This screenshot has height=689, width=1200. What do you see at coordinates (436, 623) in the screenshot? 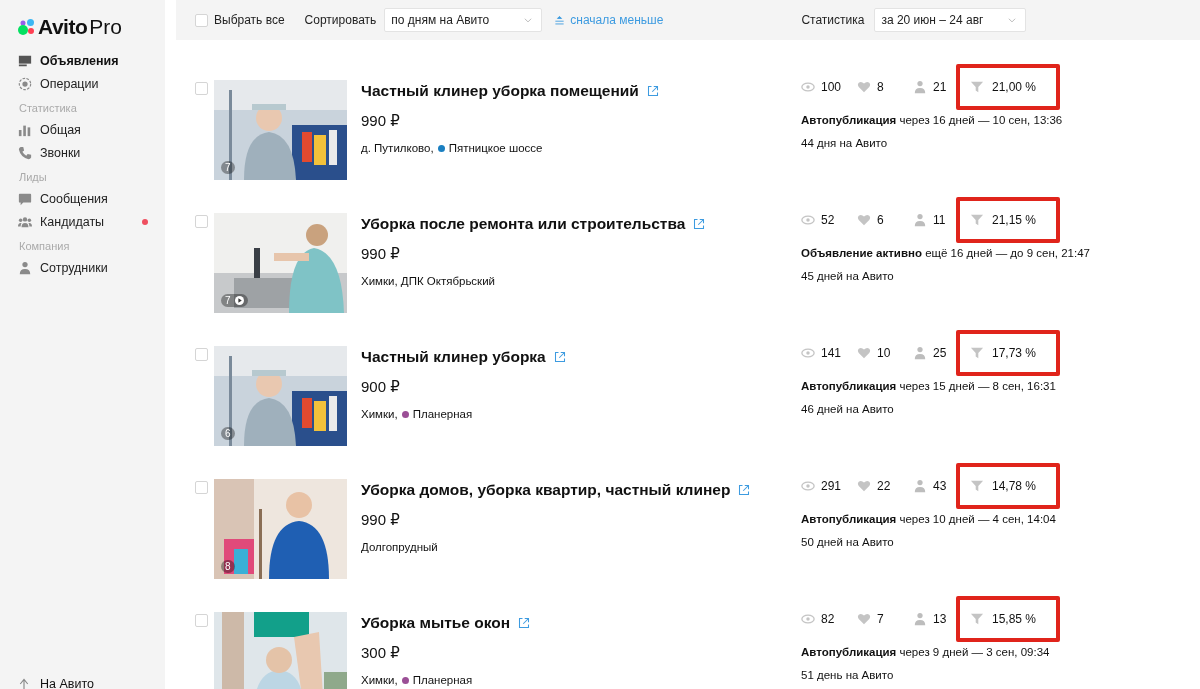
I see `listing-title: Уборка мытье окон` at bounding box center [436, 623].